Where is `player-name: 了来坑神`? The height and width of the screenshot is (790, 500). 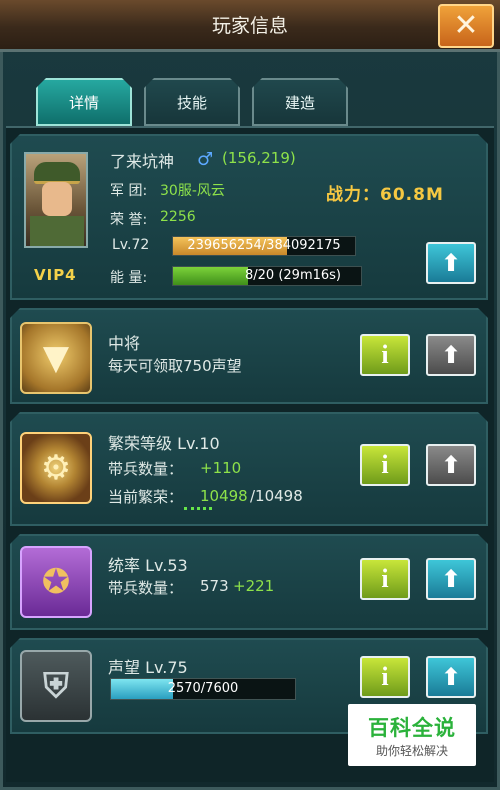 player-name: 了来坑神 is located at coordinates (142, 161).